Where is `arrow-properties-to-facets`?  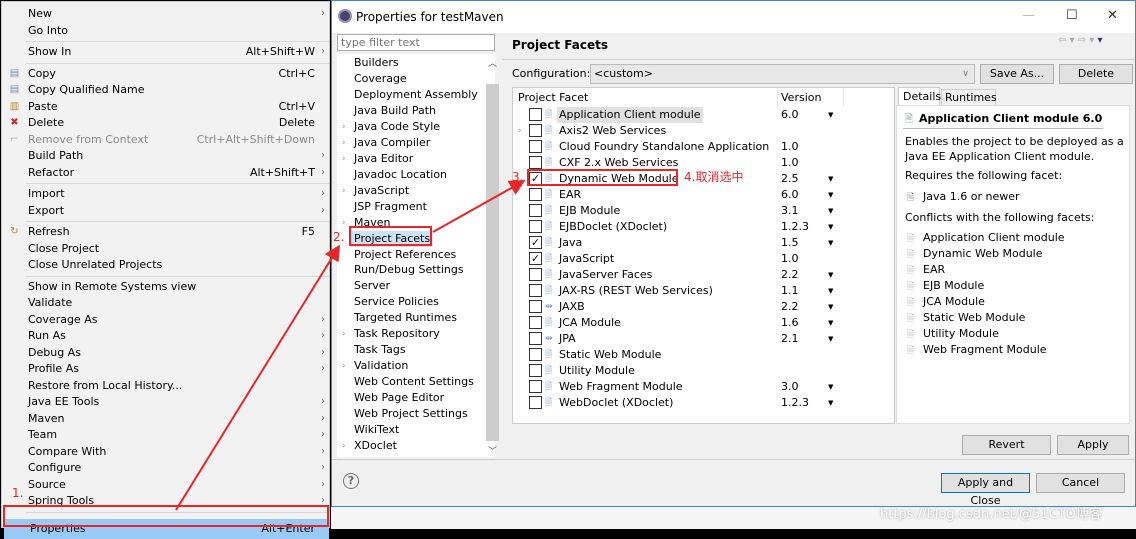
arrow-properties-to-facets is located at coordinates (258, 377).